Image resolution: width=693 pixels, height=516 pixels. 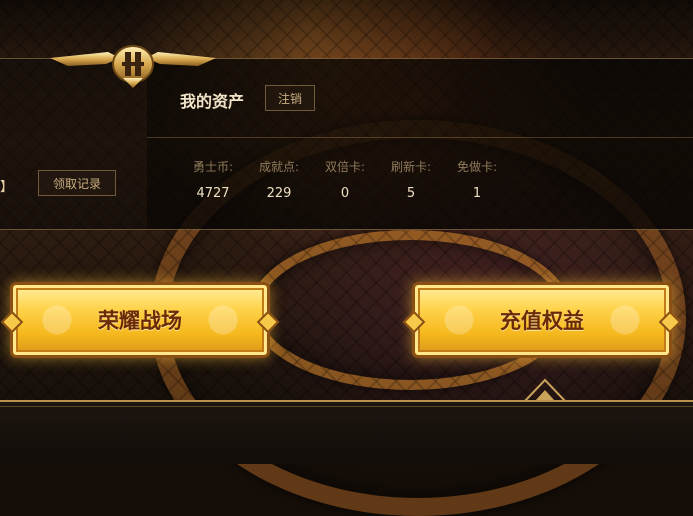 What do you see at coordinates (477, 167) in the screenshot?
I see `stat-label: 免做卡:` at bounding box center [477, 167].